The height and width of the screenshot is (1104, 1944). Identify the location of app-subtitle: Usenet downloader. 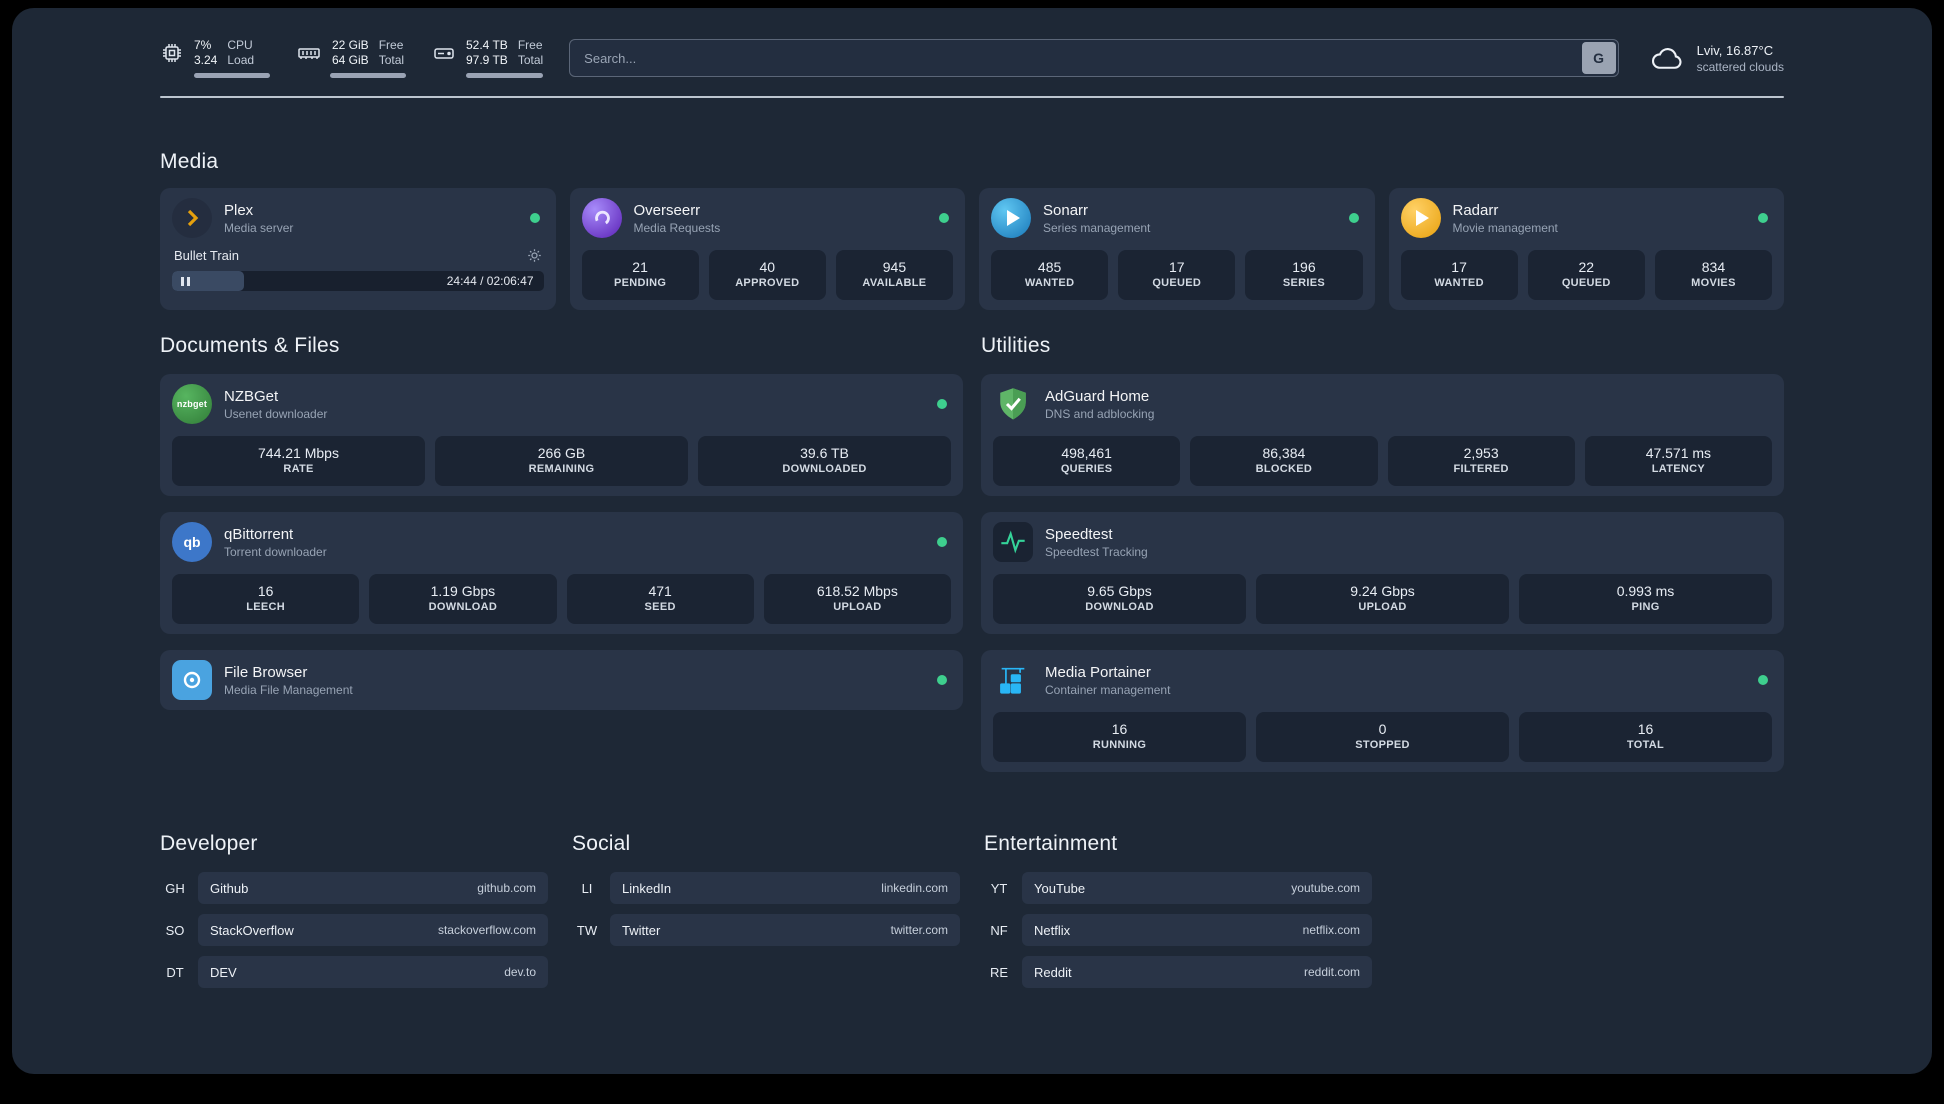
(276, 413).